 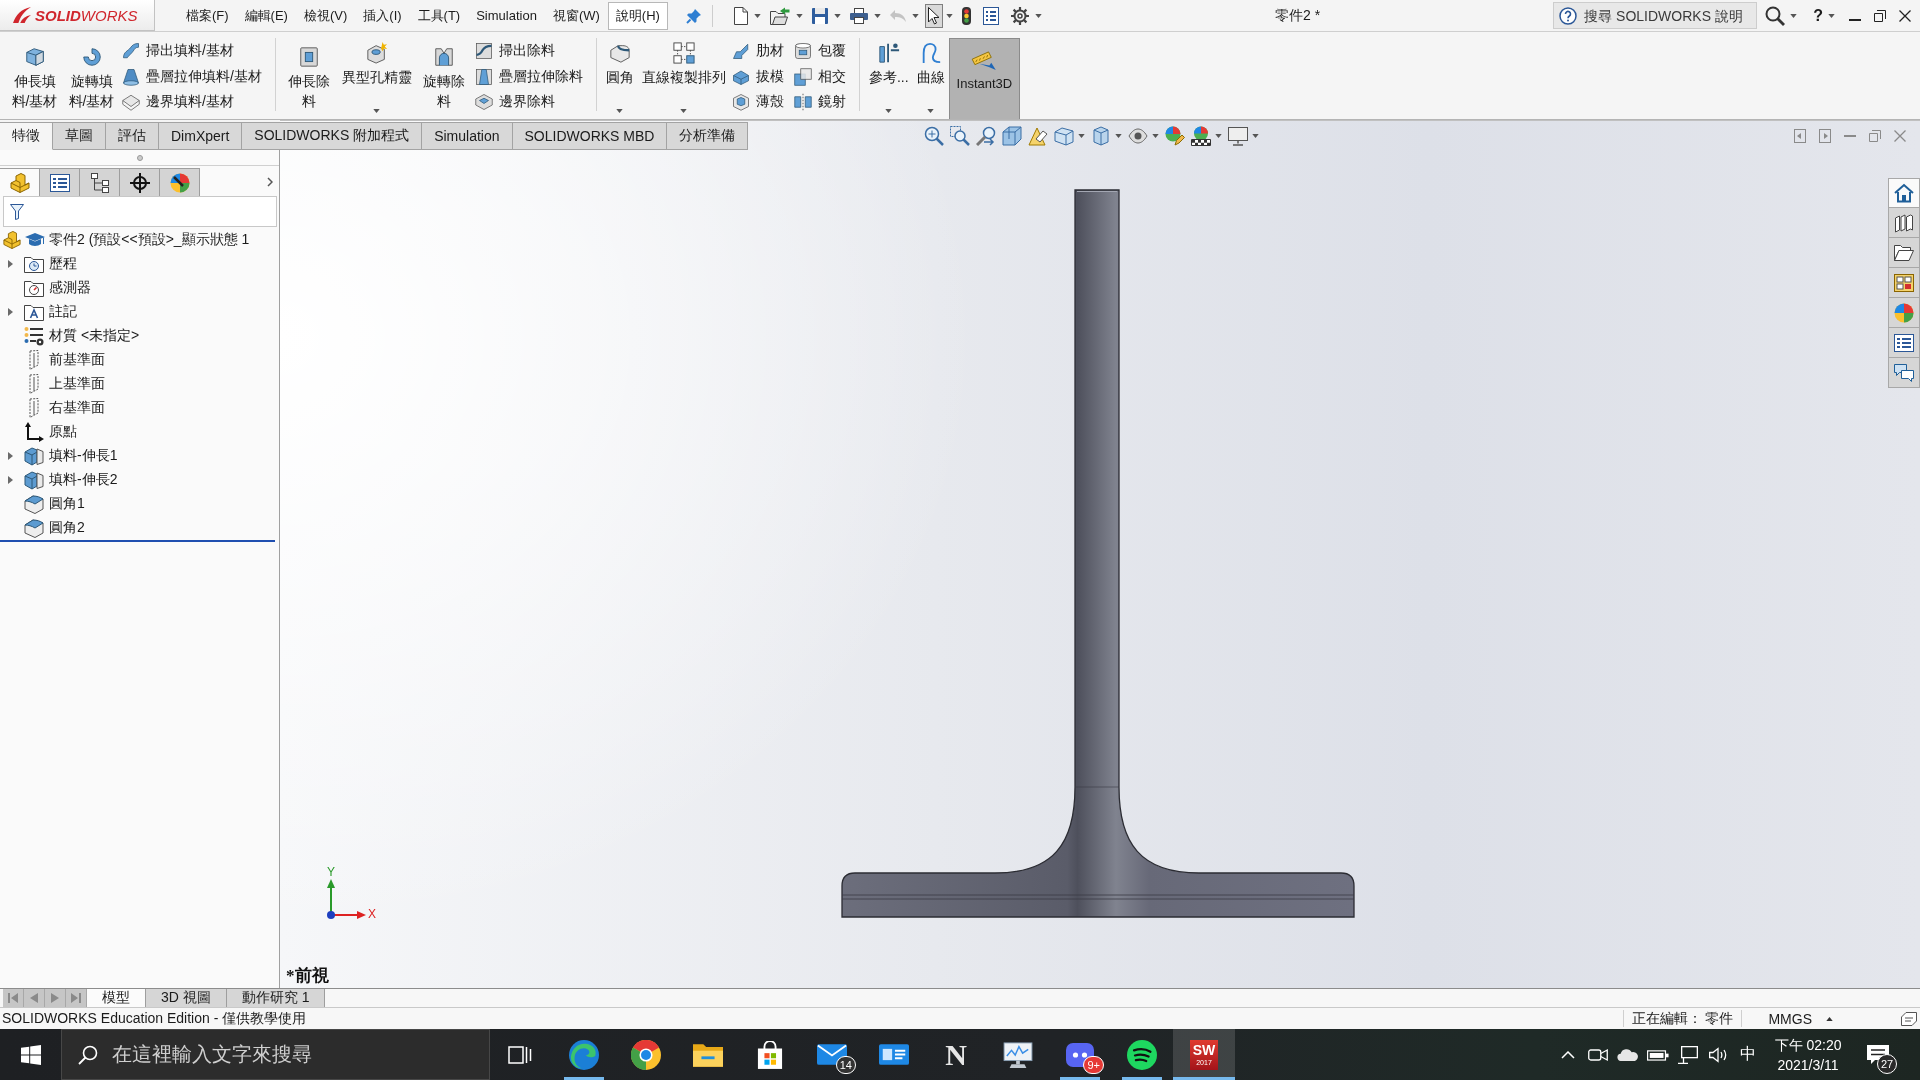 What do you see at coordinates (1138, 135) in the screenshot?
I see `eye-icon` at bounding box center [1138, 135].